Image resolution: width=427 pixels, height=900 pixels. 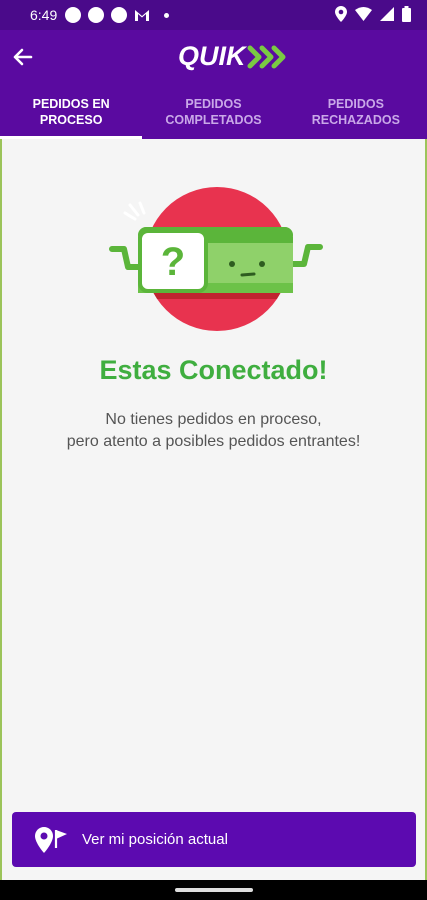 I want to click on tab-pedidos-rechazados: PEDIDOS RECHAZADOS, so click(x=356, y=111).